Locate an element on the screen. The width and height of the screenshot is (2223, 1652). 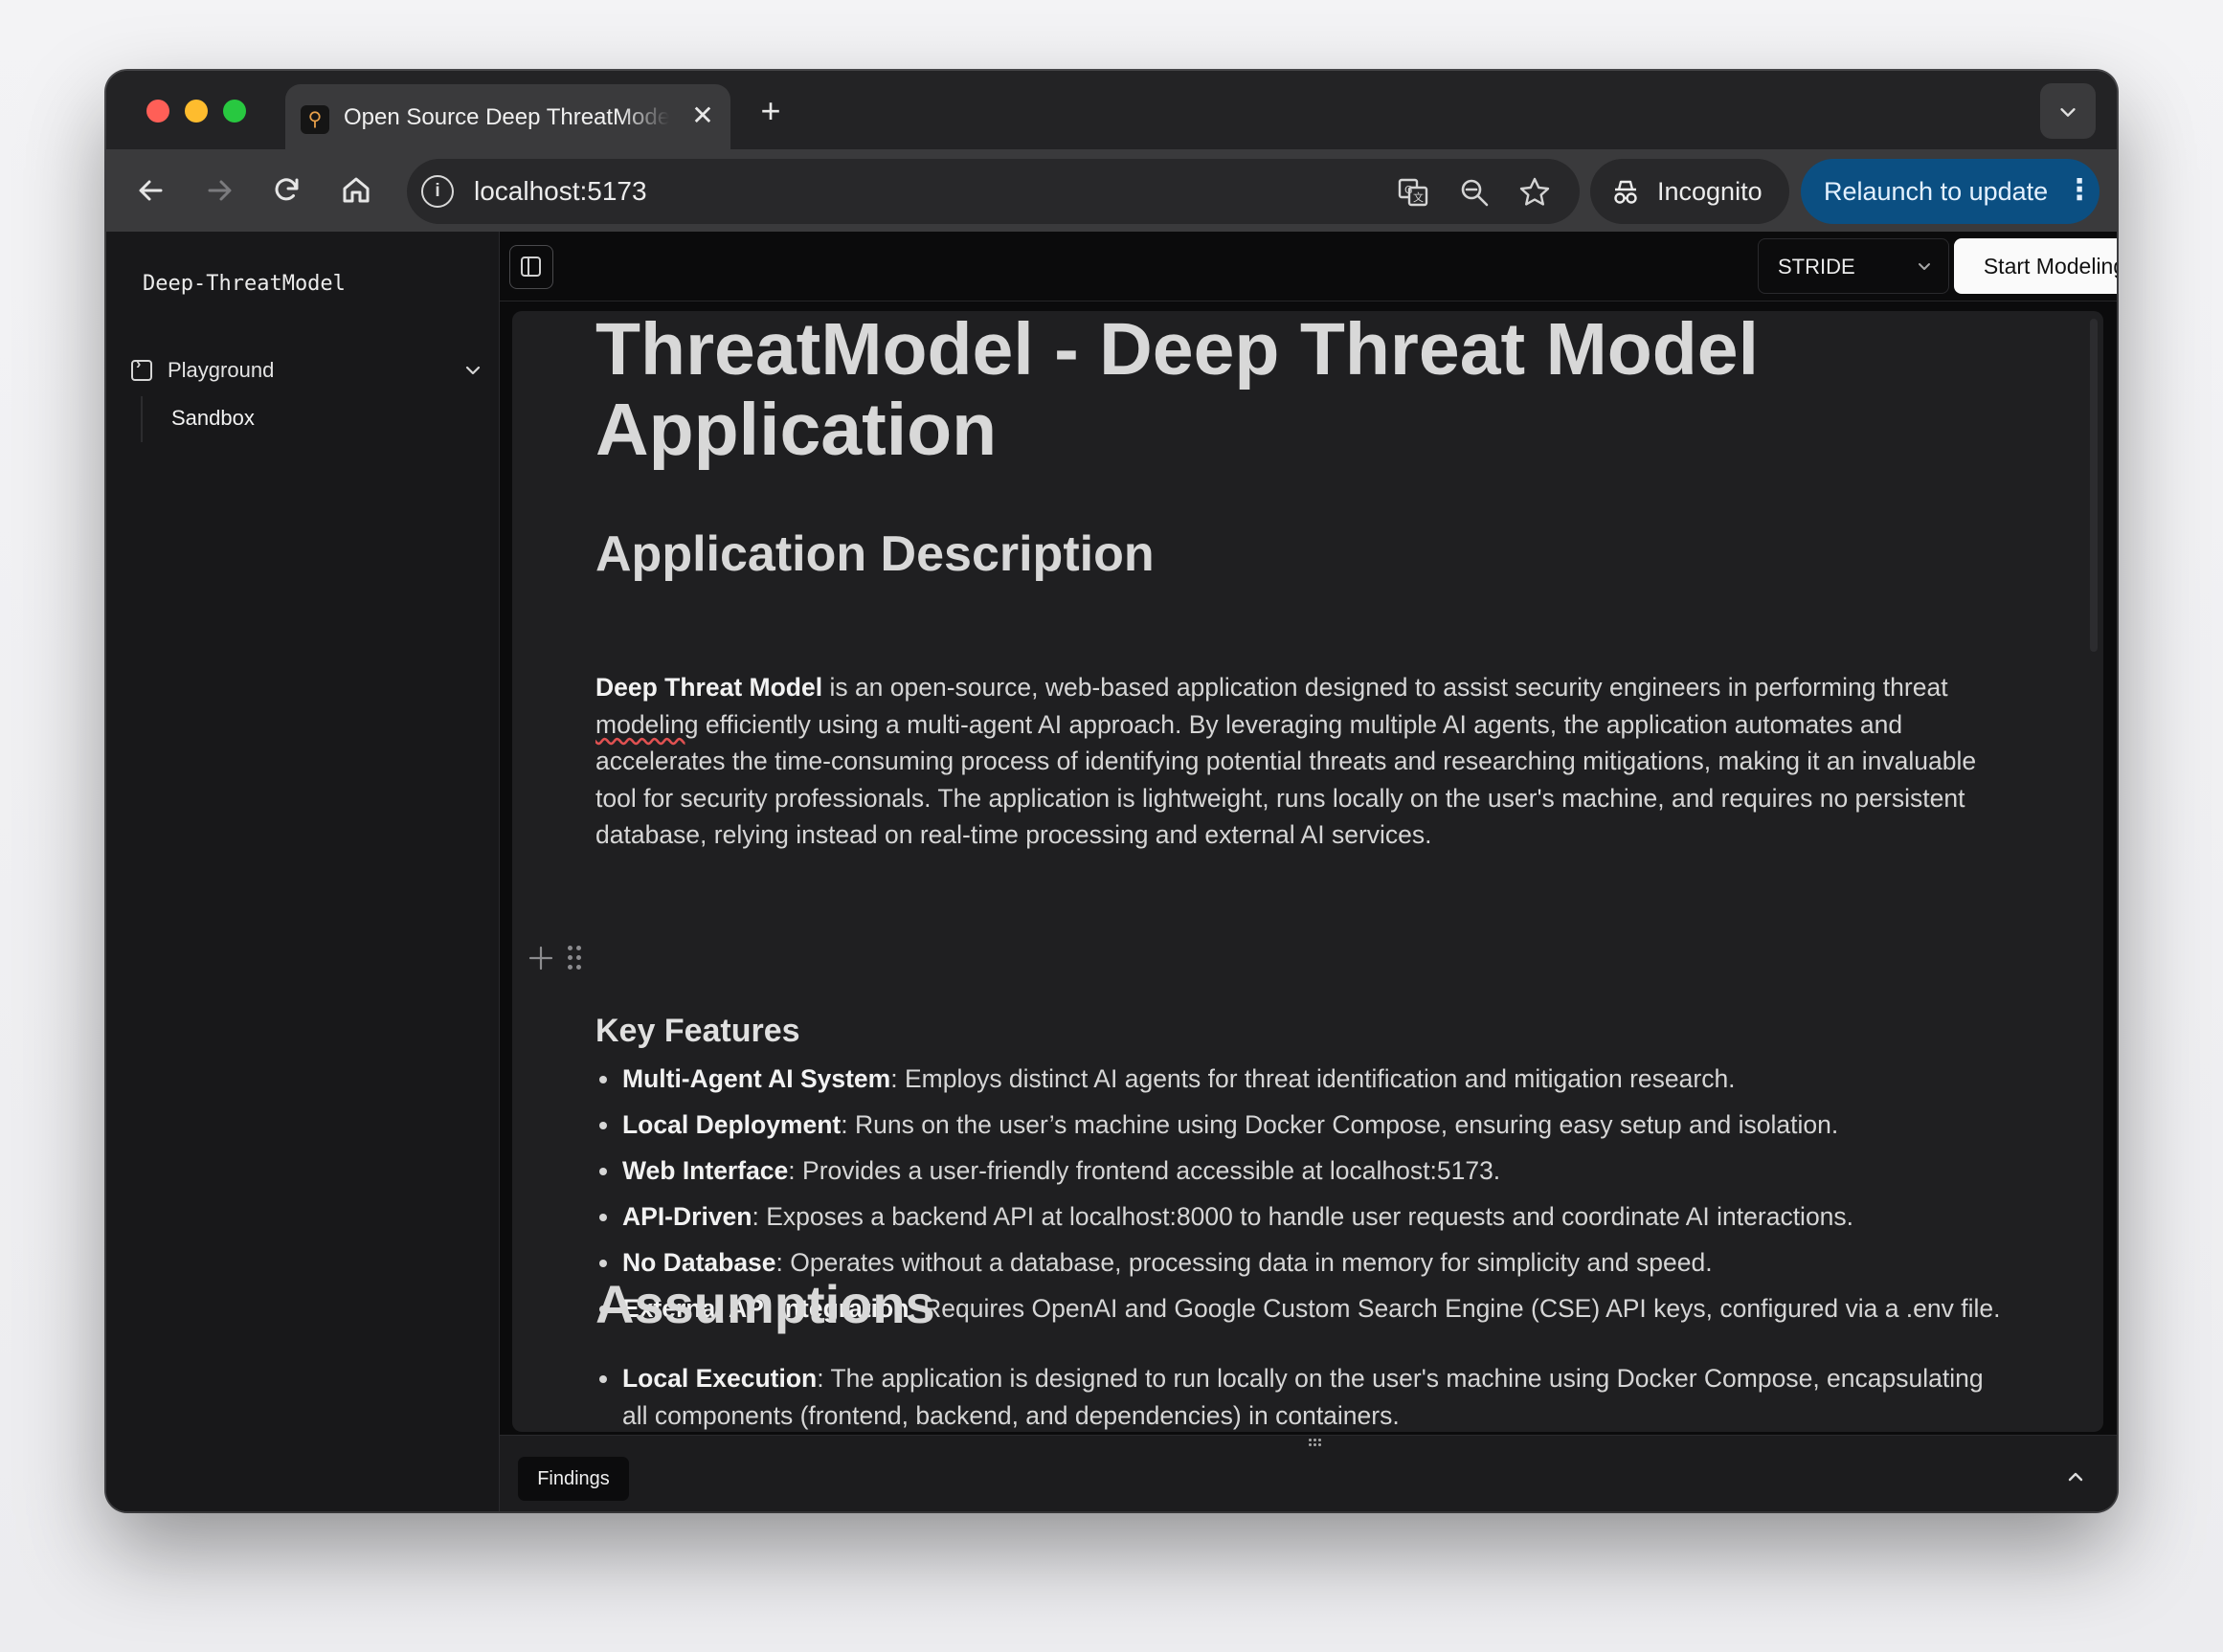
tab-search-button is located at coordinates (2068, 111).